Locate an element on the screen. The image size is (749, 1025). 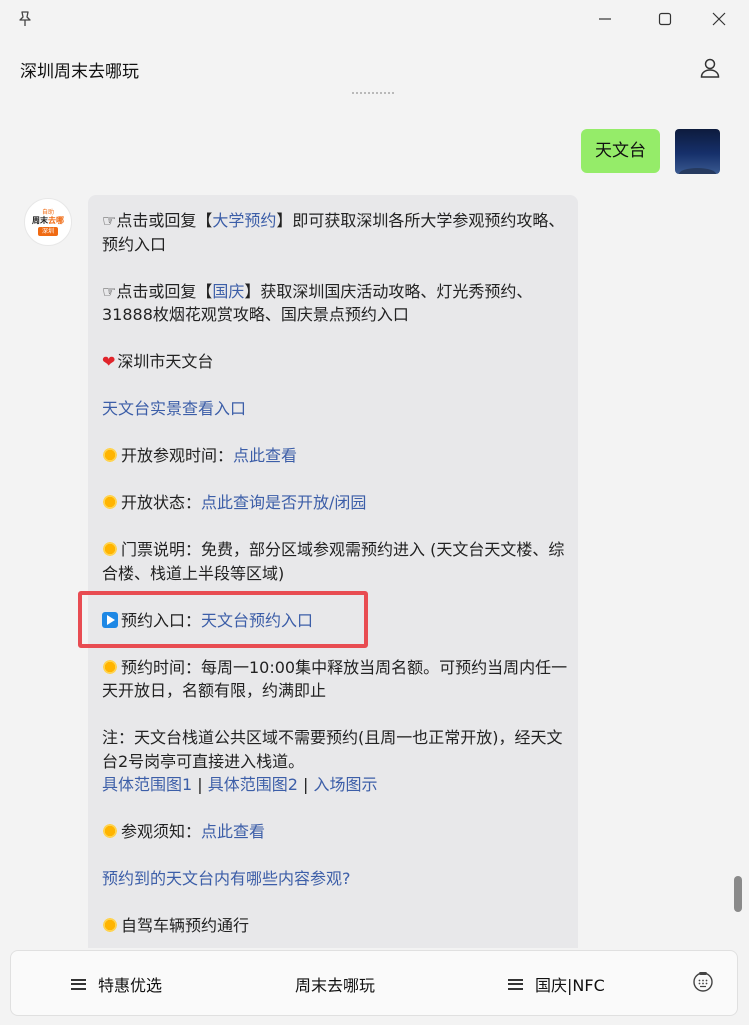
keyboard-toggle-icon is located at coordinates (703, 982).